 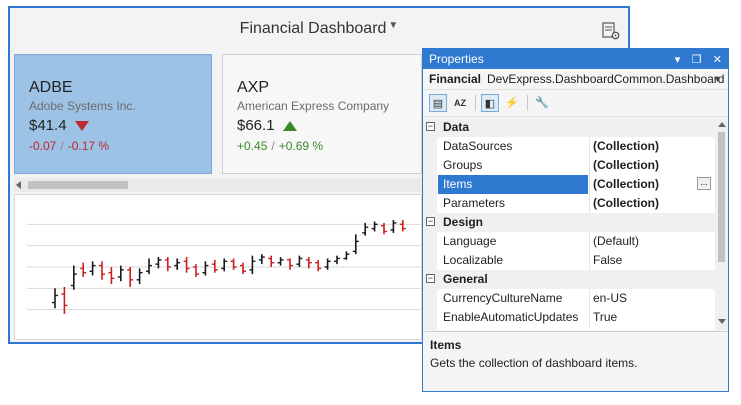 What do you see at coordinates (569, 203) in the screenshot?
I see `property-row-parameters: Parameters (Collection)` at bounding box center [569, 203].